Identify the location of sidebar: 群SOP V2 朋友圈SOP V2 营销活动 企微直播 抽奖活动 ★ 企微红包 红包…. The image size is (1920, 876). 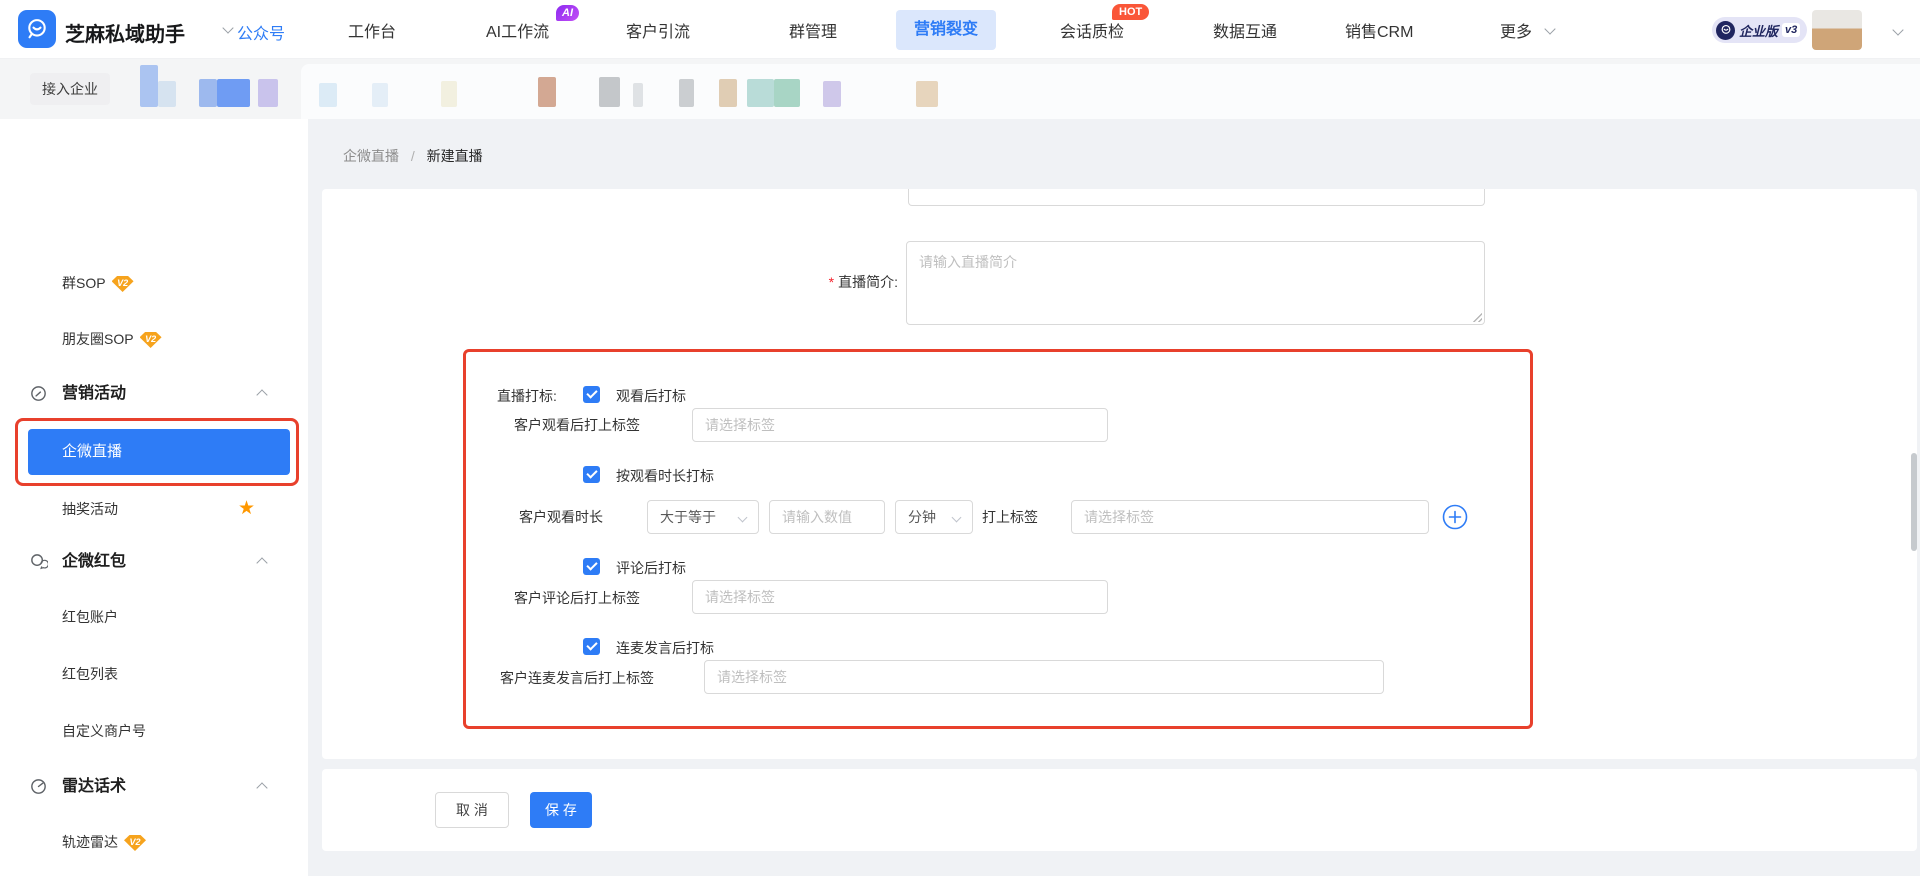
(154, 497).